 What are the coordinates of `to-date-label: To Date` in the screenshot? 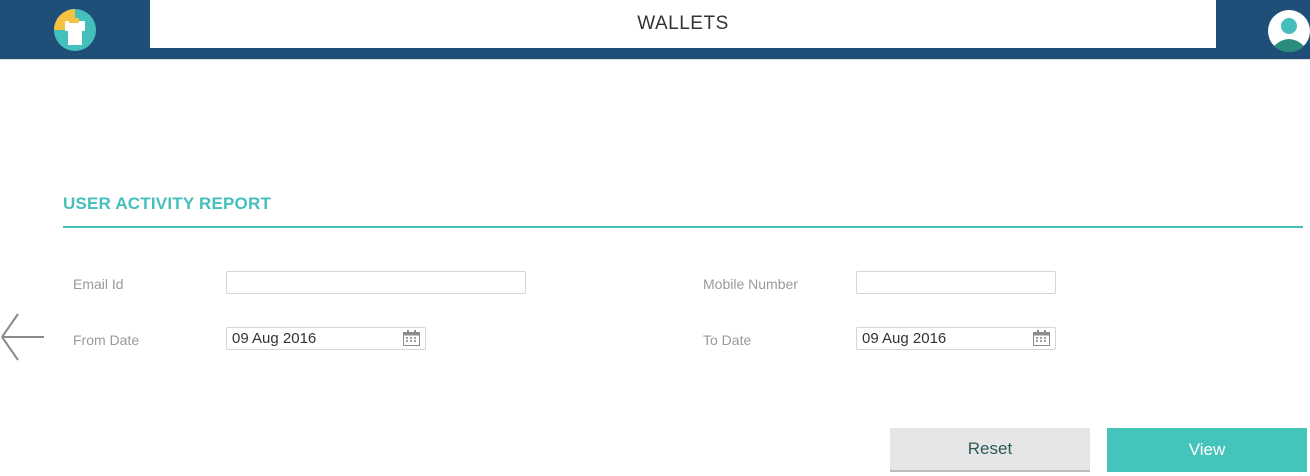 It's located at (727, 340).